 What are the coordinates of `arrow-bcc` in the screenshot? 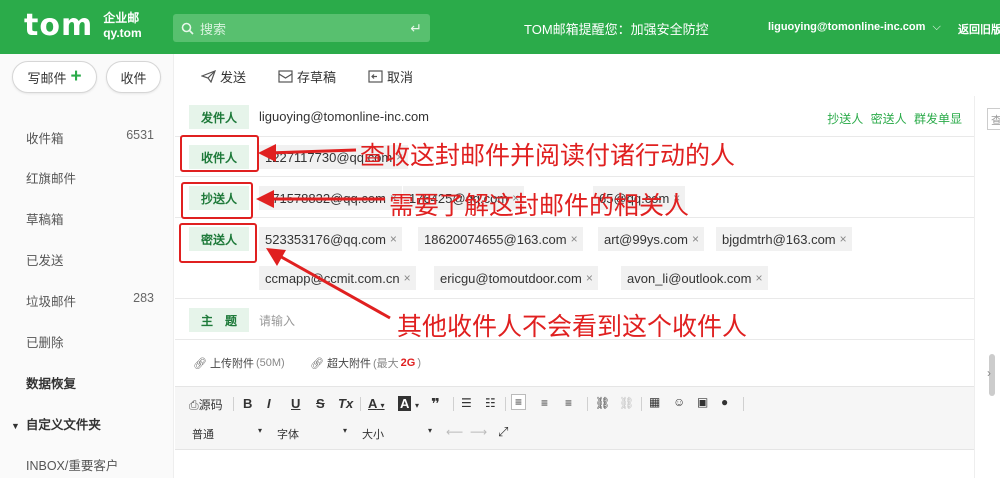 It's located at (328, 284).